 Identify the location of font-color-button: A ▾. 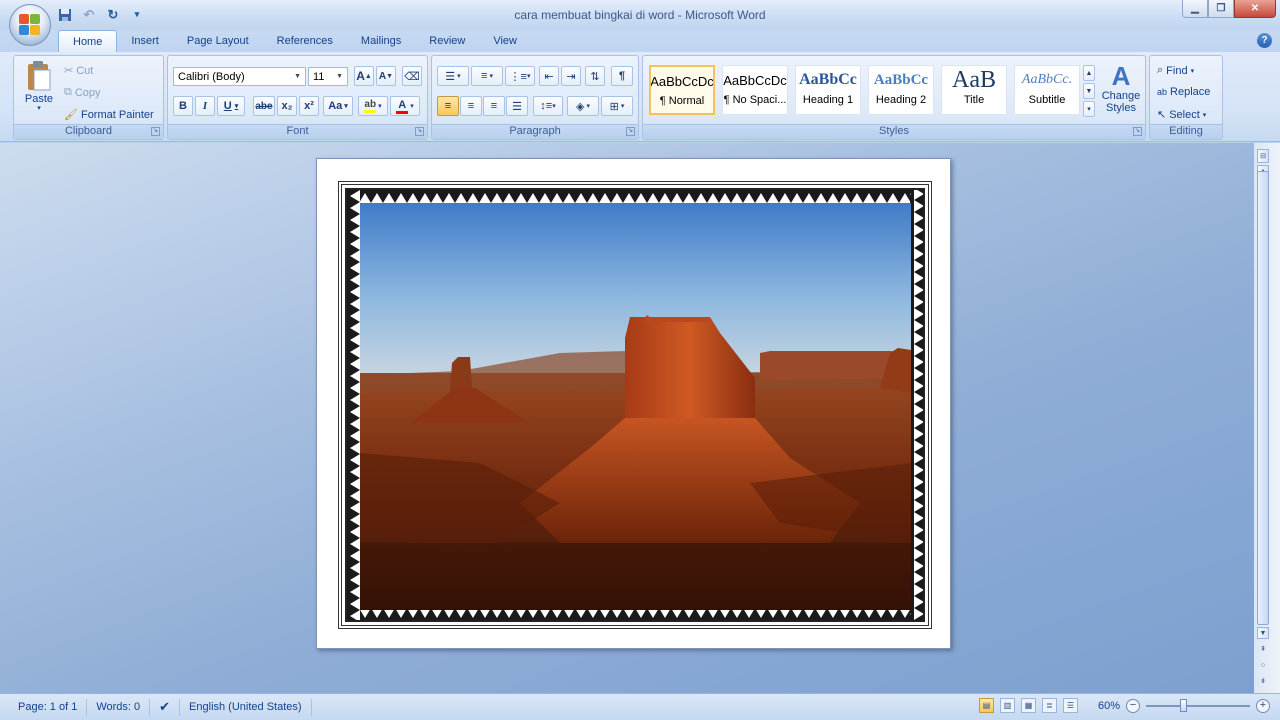
(405, 106).